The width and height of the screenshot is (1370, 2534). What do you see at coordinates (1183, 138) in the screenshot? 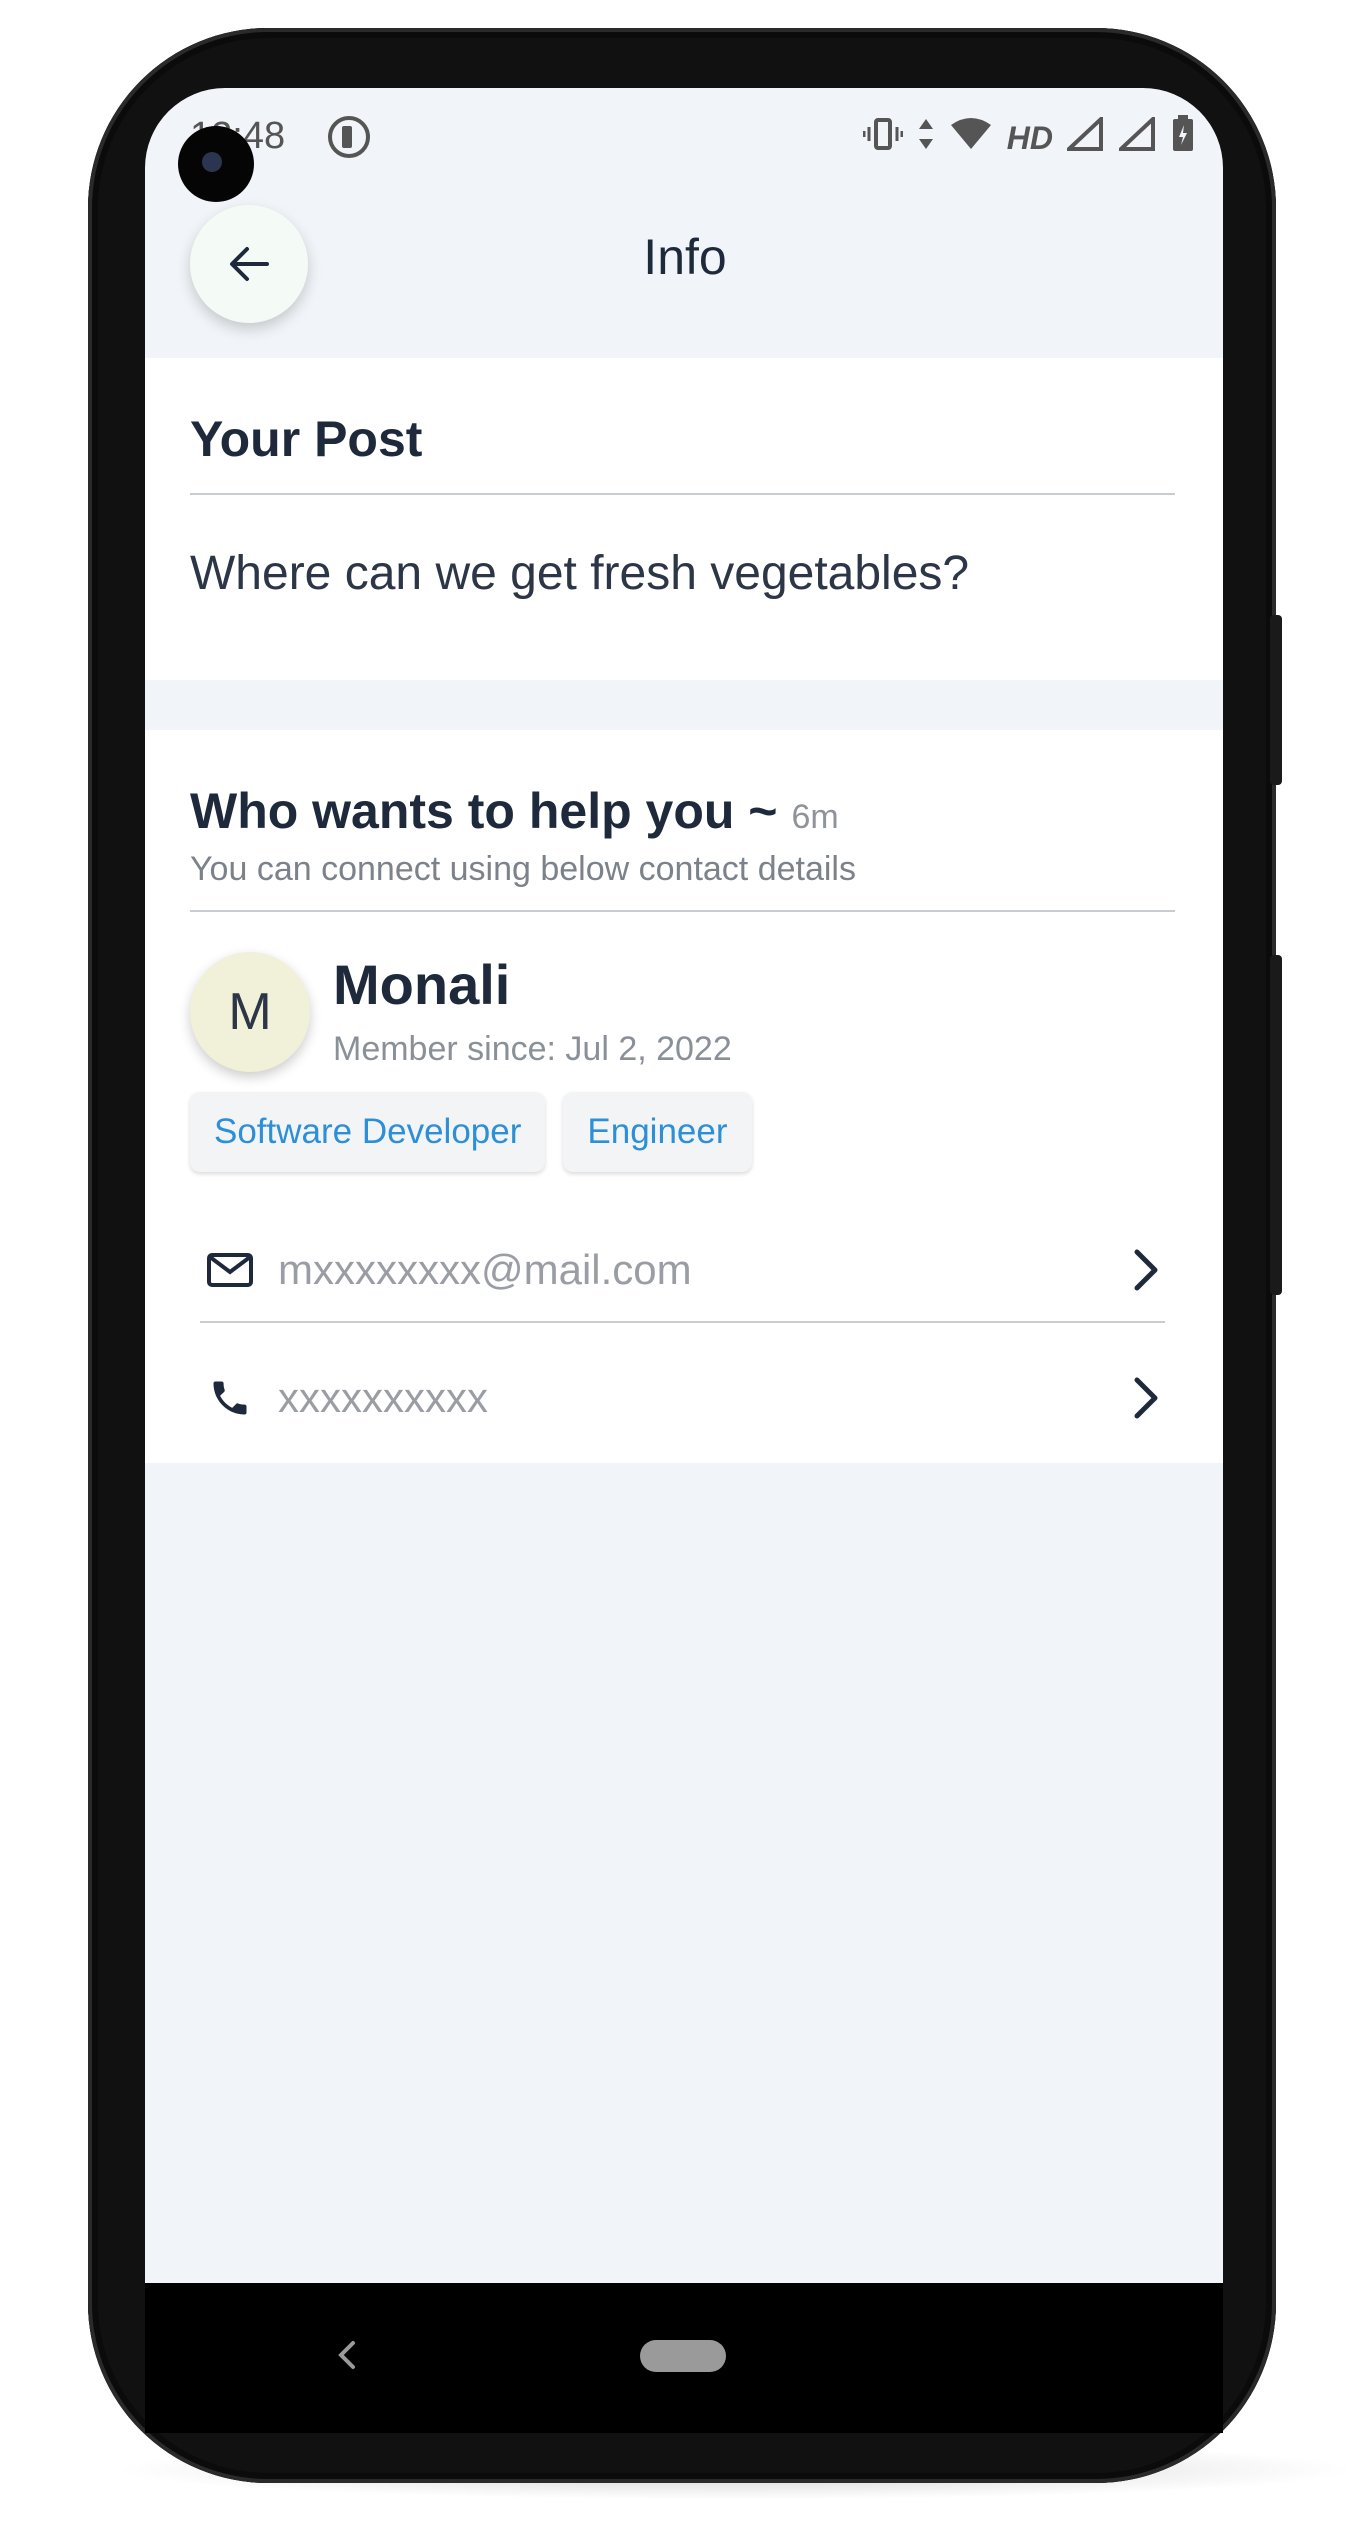
I see `battery-icon` at bounding box center [1183, 138].